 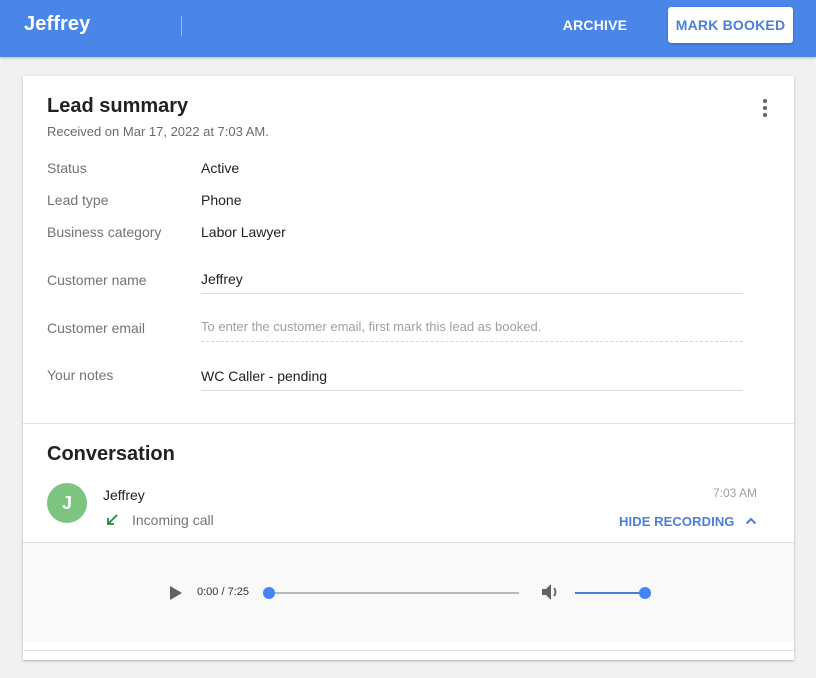 What do you see at coordinates (750, 521) in the screenshot?
I see `chevron-up-icon` at bounding box center [750, 521].